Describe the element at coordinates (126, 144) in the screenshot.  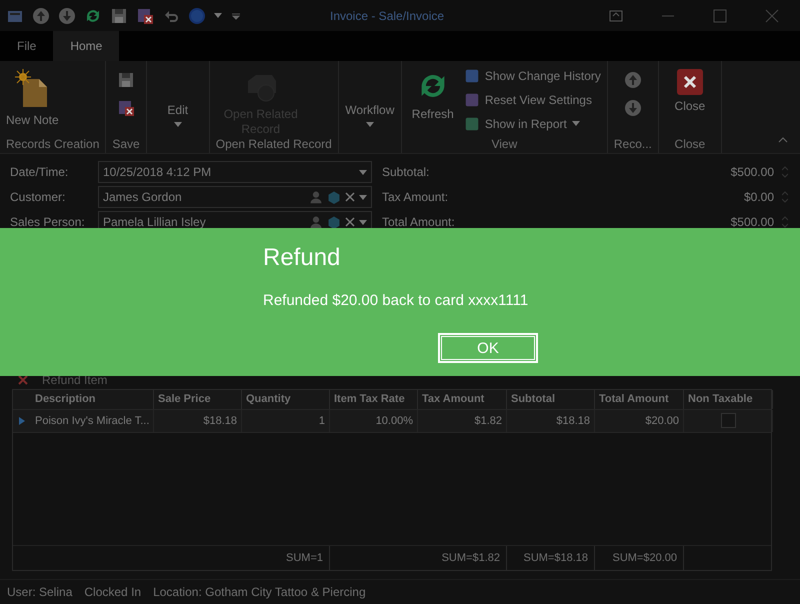
I see `group-label: Save` at that location.